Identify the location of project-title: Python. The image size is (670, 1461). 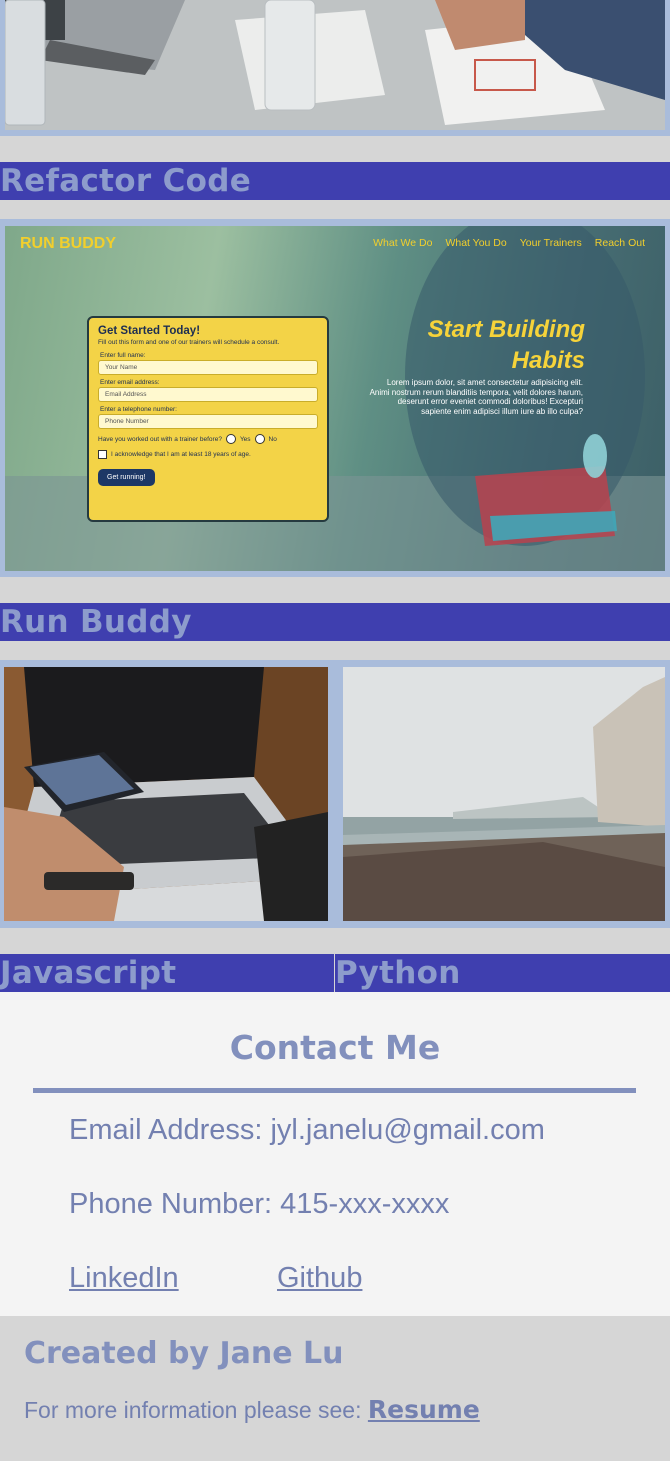
(398, 973).